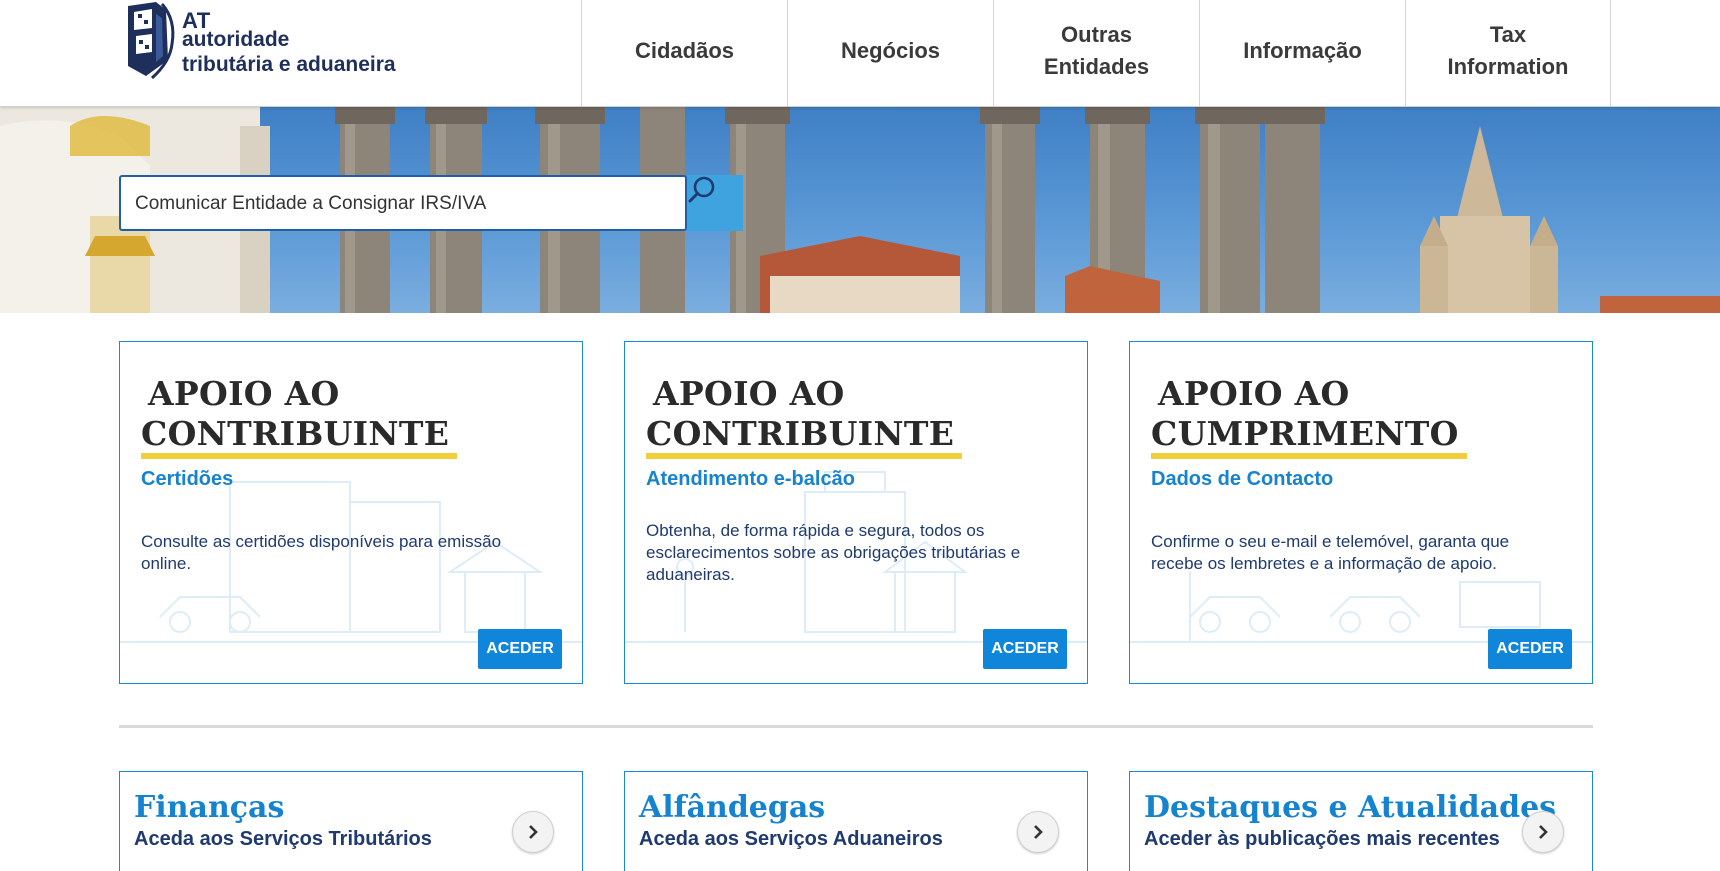  What do you see at coordinates (1242, 479) in the screenshot?
I see `card-subtitle: Dados de Contacto` at bounding box center [1242, 479].